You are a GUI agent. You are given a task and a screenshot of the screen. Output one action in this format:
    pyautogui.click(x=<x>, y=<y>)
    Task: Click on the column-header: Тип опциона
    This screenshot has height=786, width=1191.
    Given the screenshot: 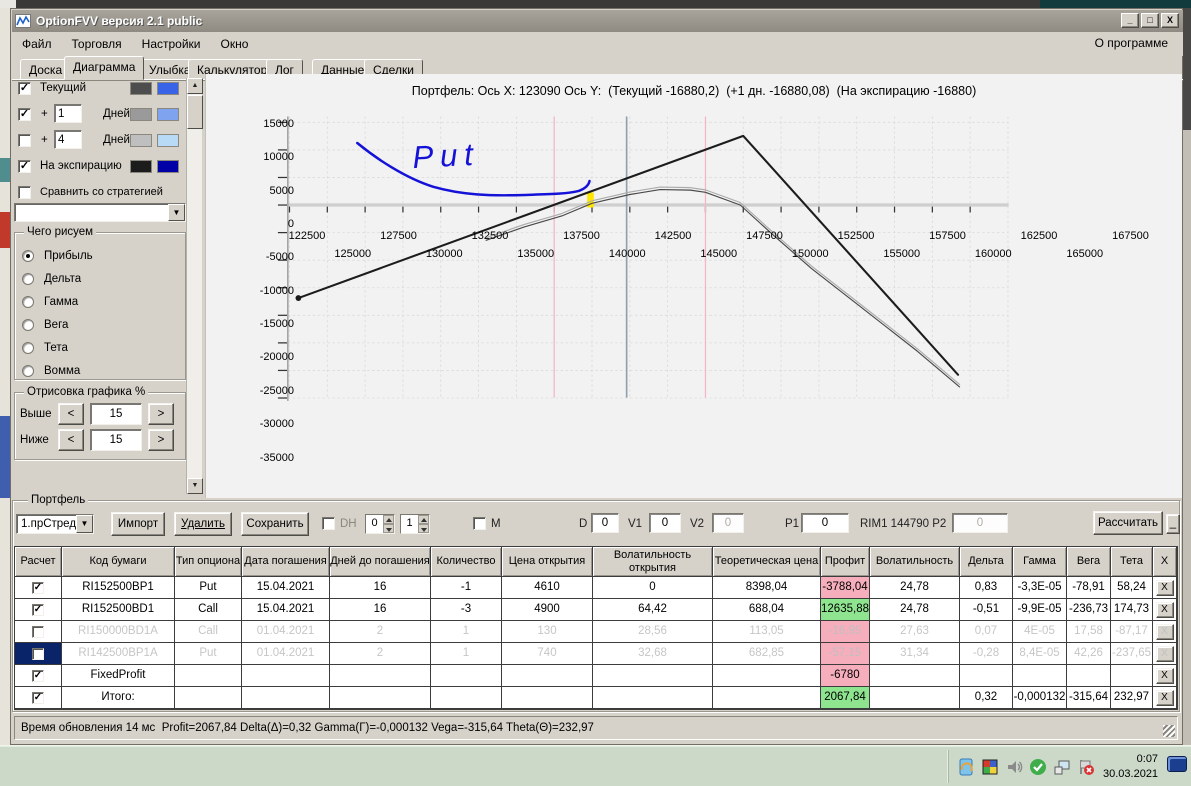 What is the action you would take?
    pyautogui.click(x=208, y=562)
    